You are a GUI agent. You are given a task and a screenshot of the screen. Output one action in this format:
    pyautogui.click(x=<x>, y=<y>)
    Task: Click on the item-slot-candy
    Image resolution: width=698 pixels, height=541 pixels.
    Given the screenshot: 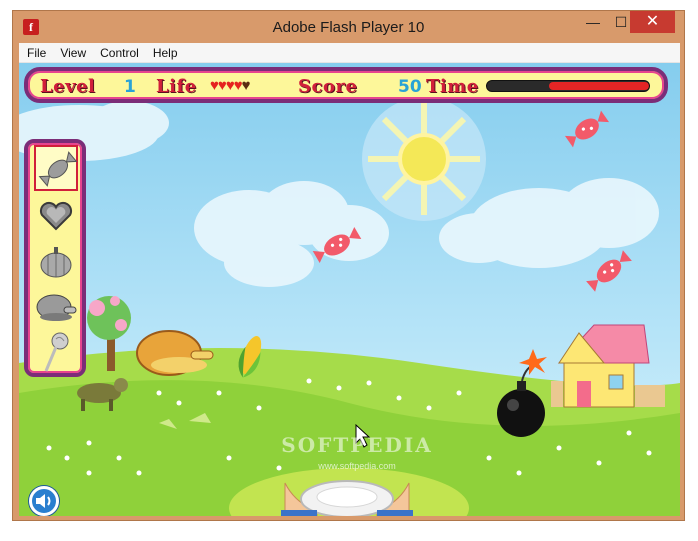 What is the action you would take?
    pyautogui.click(x=56, y=168)
    